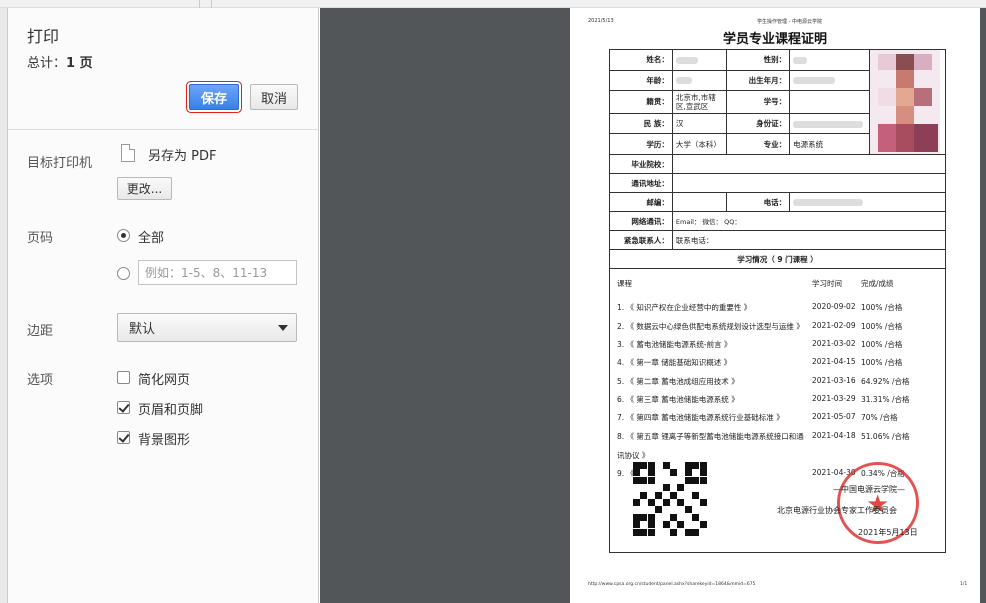 Image resolution: width=986 pixels, height=603 pixels. What do you see at coordinates (779, 400) in the screenshot?
I see `course-row: 6. 《 第三章 蓄电池储能电源系统 》 2021-03-29 31.31% /合格` at bounding box center [779, 400].